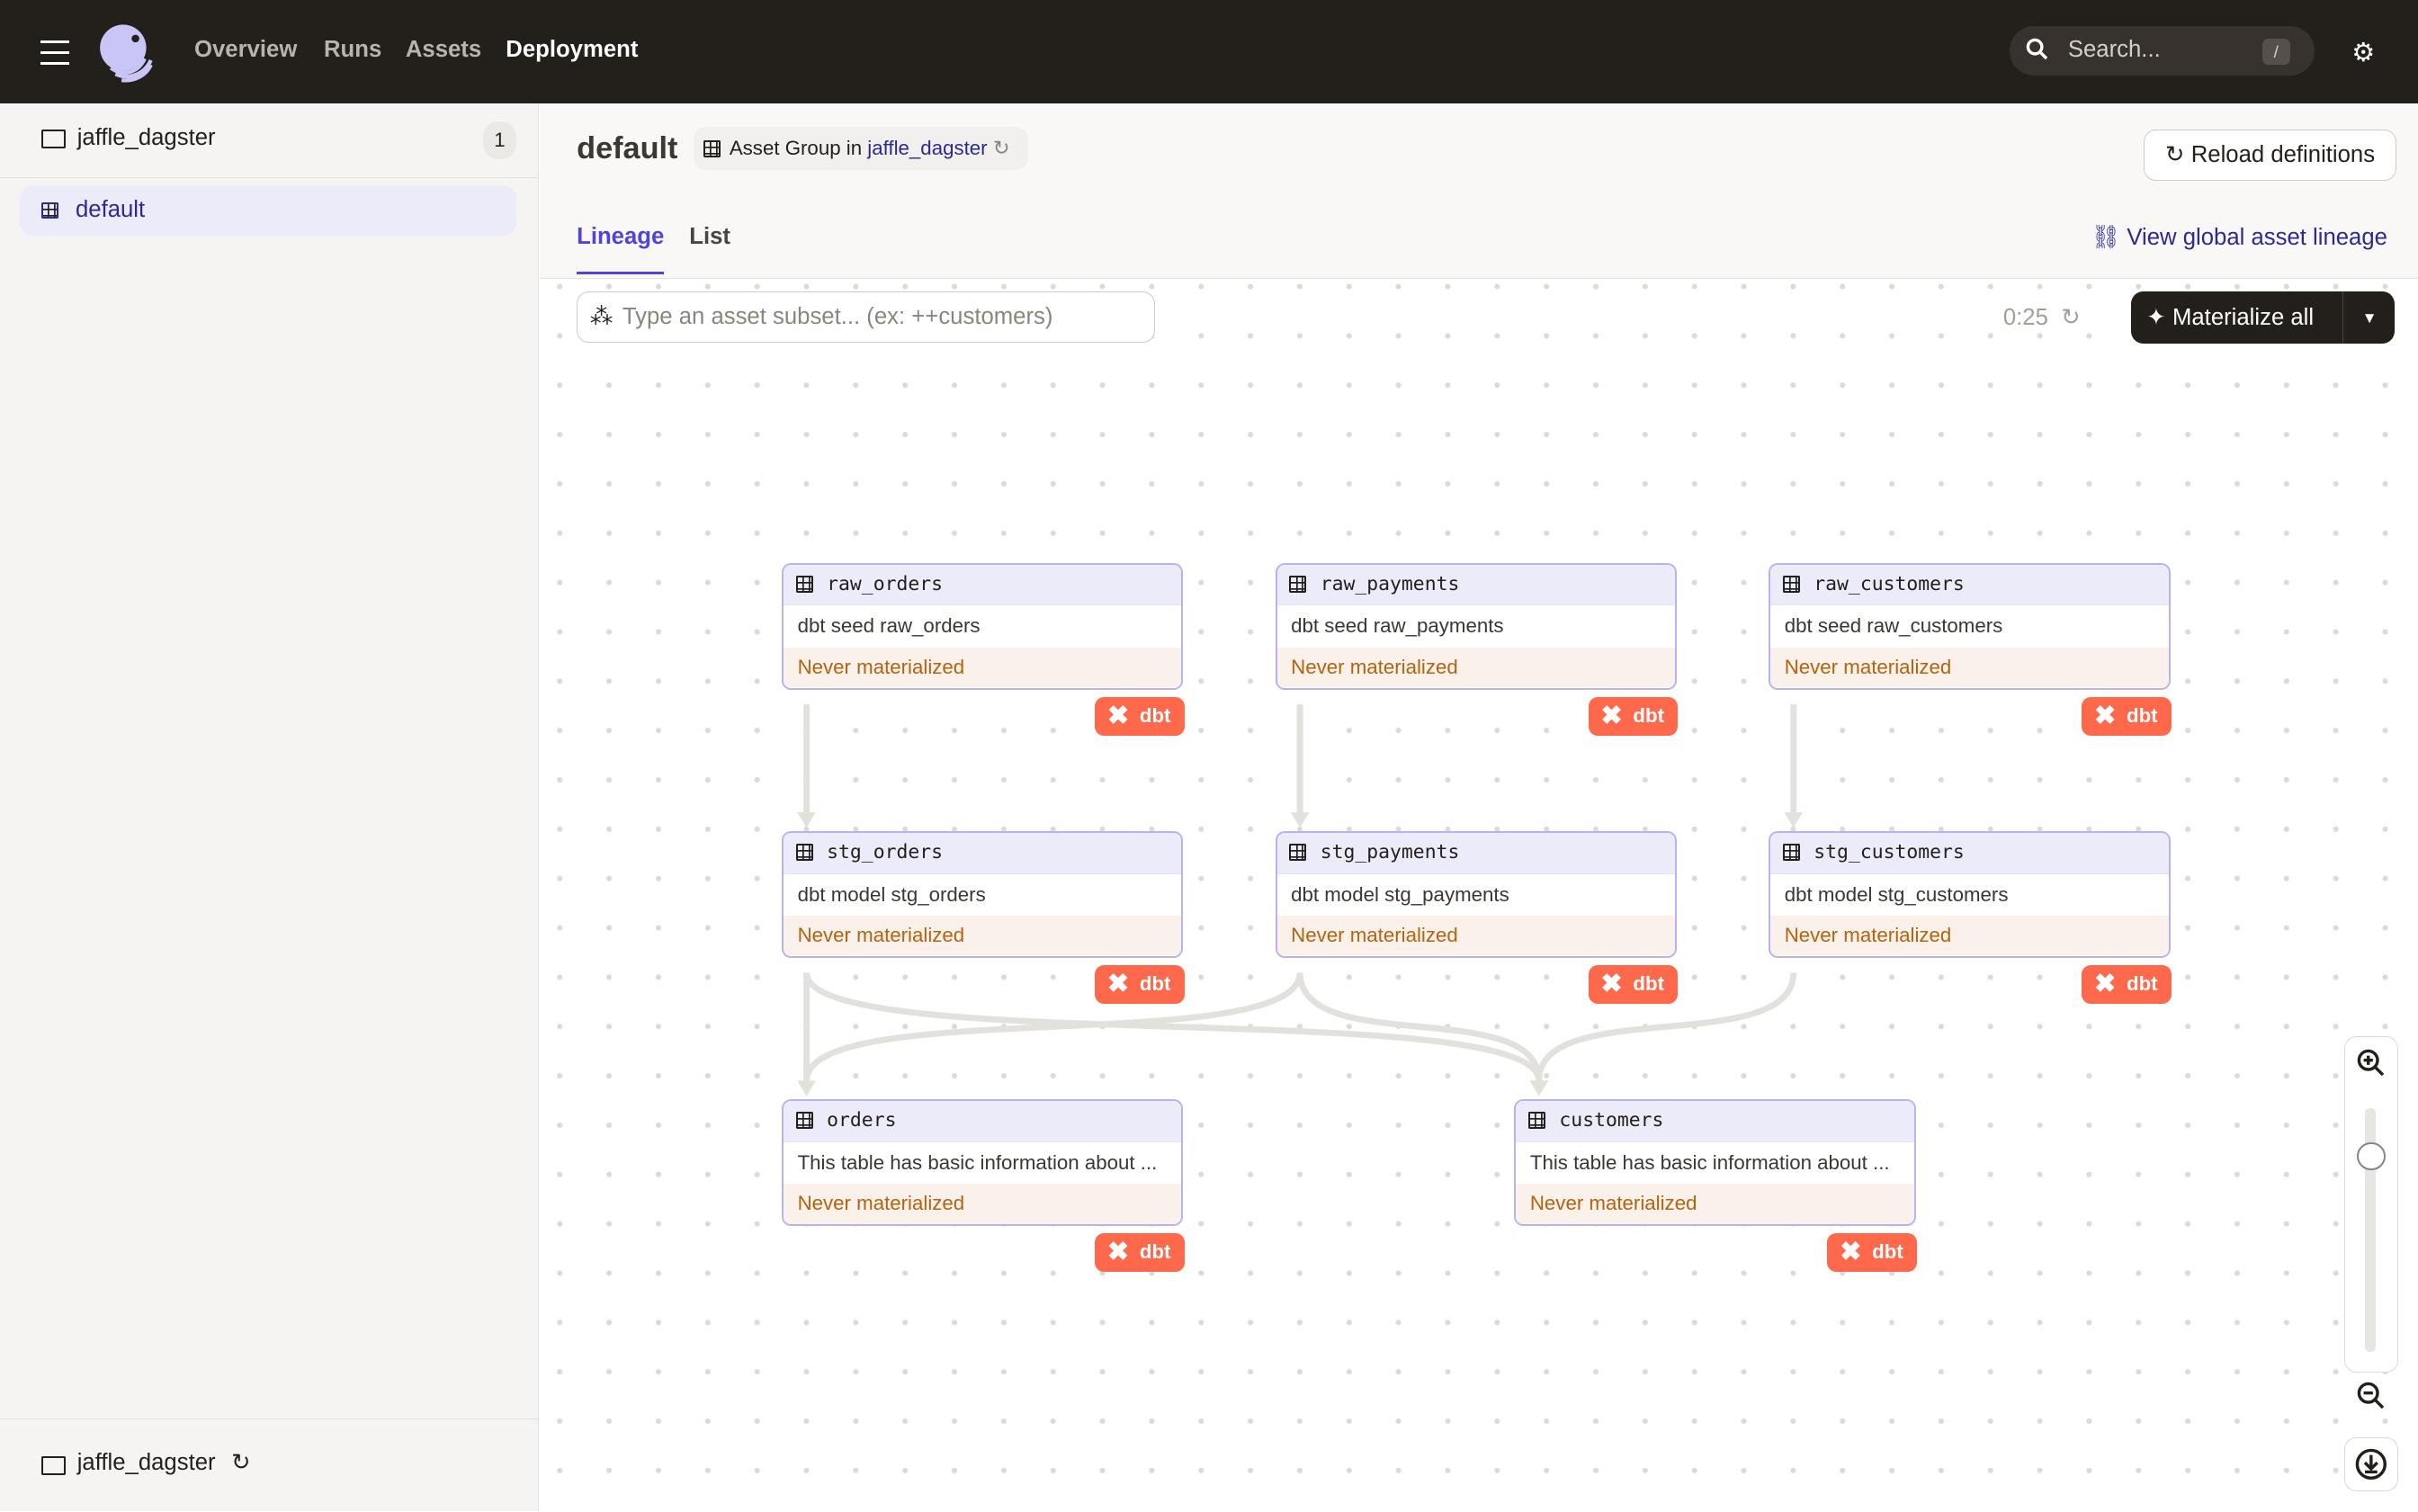  I want to click on nav-deployment: Deployment, so click(572, 50).